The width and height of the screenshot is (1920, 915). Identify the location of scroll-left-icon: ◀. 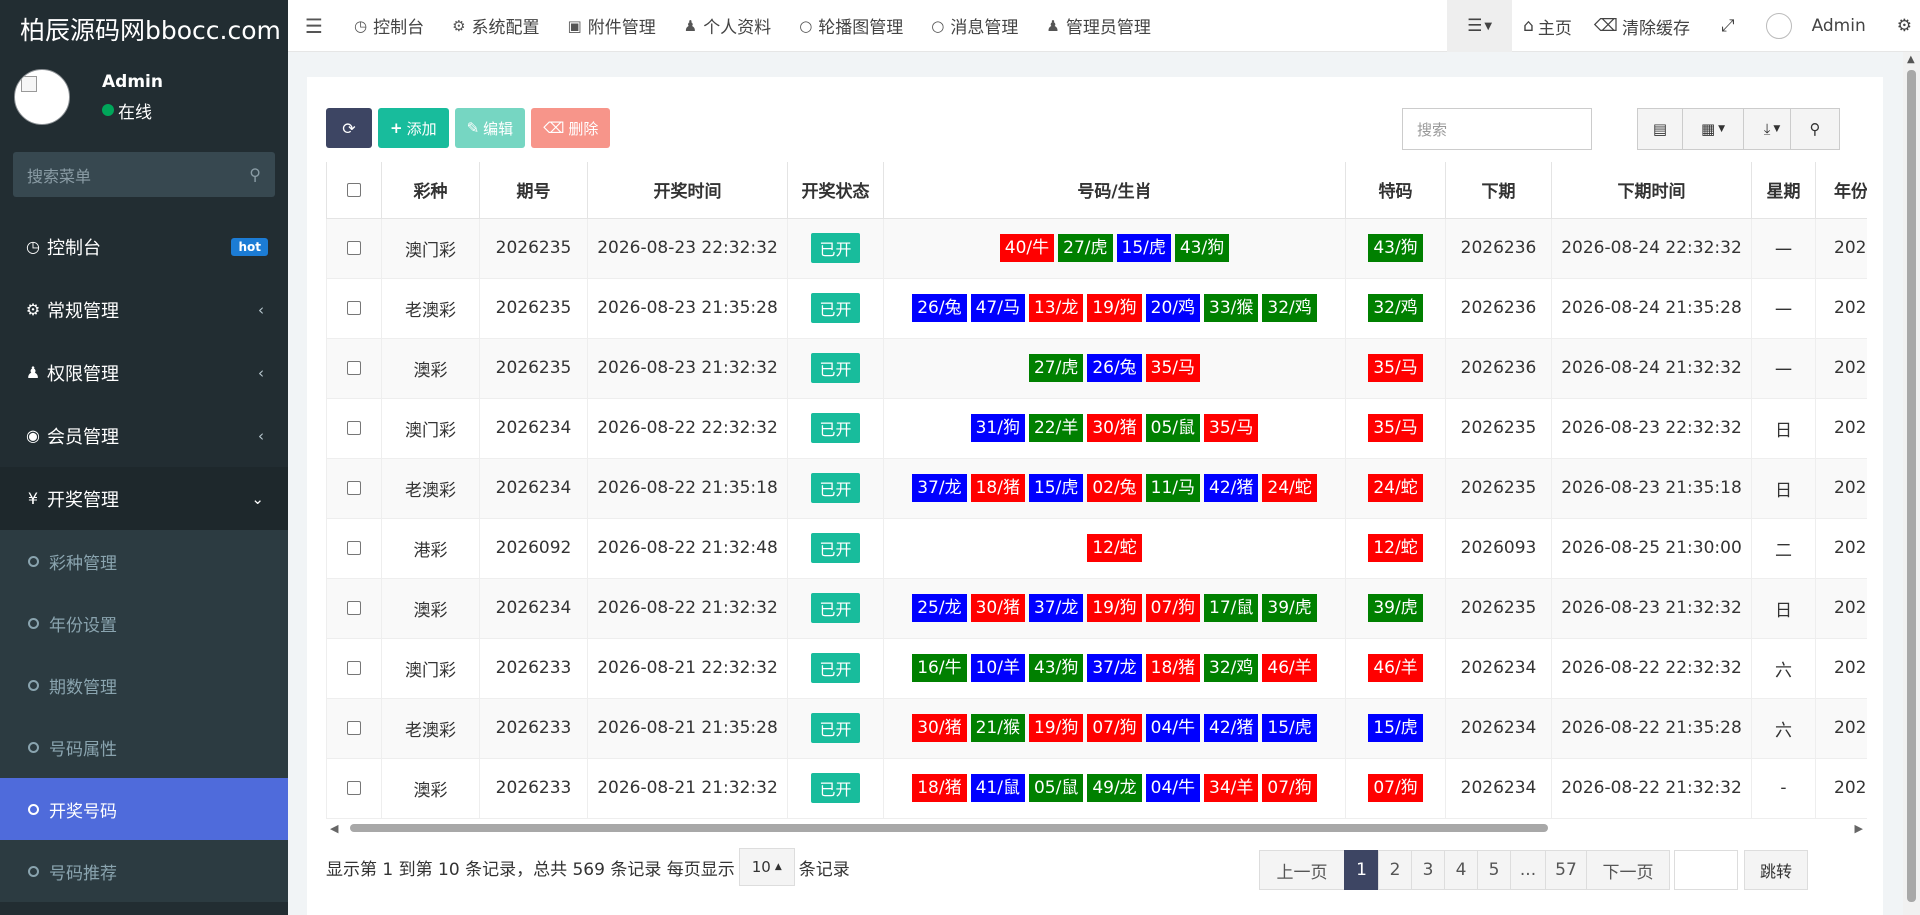
(334, 828).